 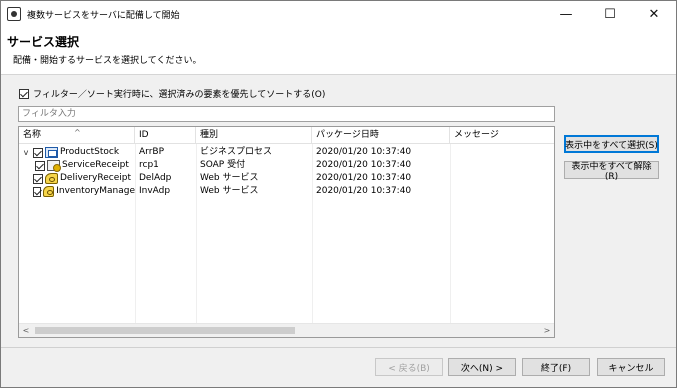 I want to click on minimize-button: —, so click(x=566, y=14).